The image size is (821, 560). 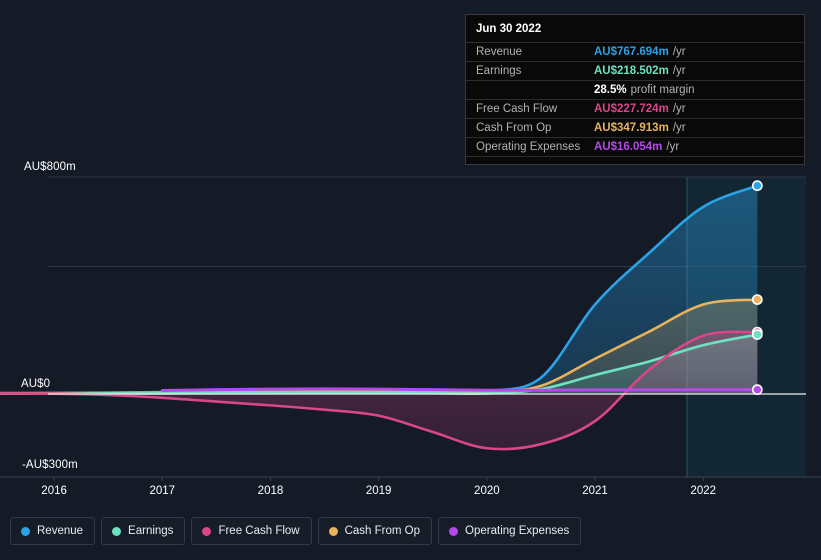 I want to click on tooltip-row: 28.5% profit margin, so click(x=635, y=89).